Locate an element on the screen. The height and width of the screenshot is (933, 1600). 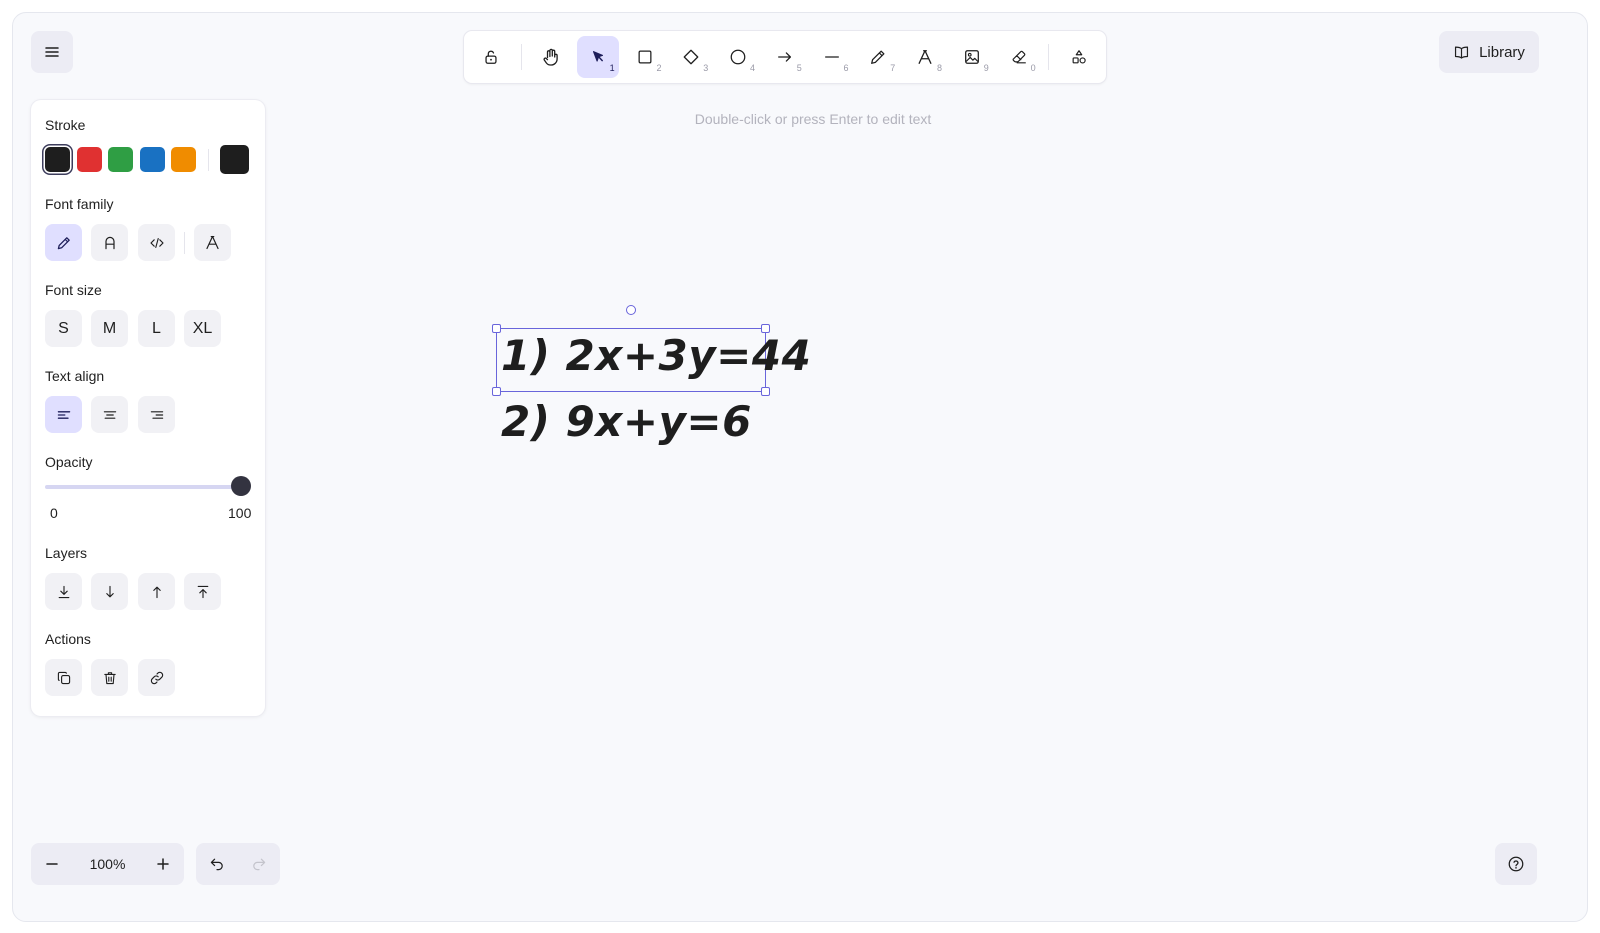
text-tool-button: 8 is located at coordinates (925, 57).